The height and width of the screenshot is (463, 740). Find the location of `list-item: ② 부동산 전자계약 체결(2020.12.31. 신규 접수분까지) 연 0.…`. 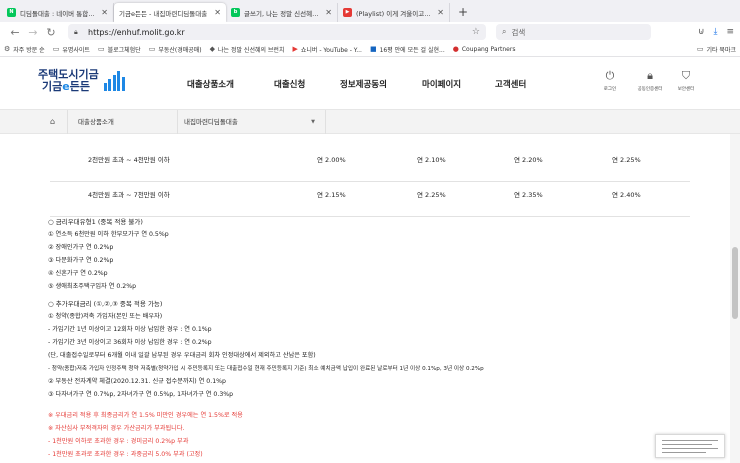

list-item: ② 부동산 전자계약 체결(2020.12.31. 신규 접수분까지) 연 0.… is located at coordinates (137, 381).